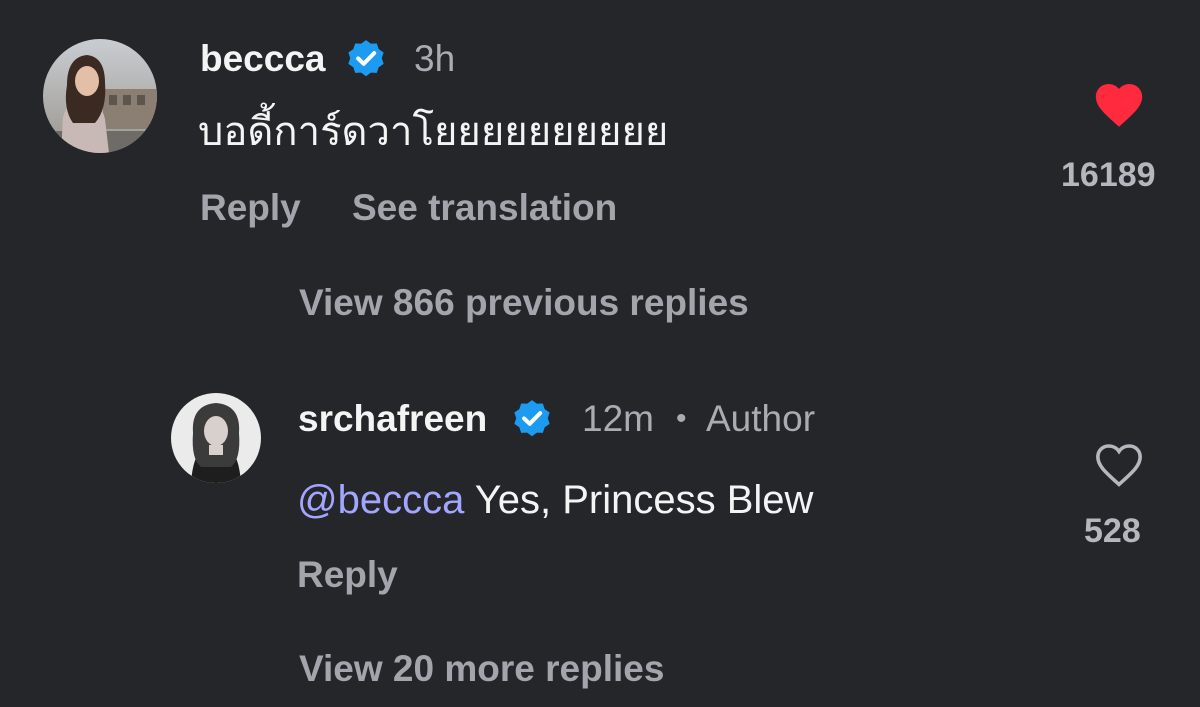  What do you see at coordinates (618, 418) in the screenshot?
I see `reply-timestamp: 12m` at bounding box center [618, 418].